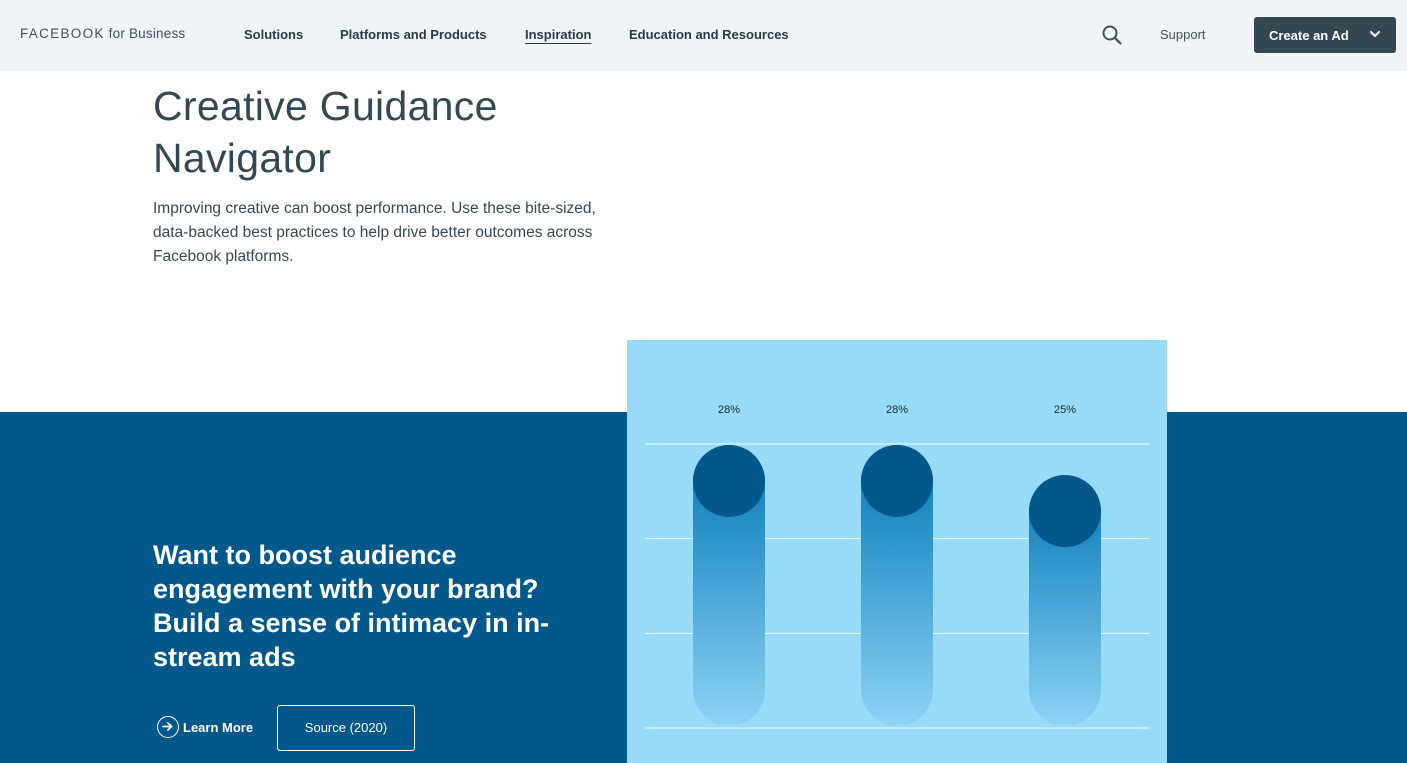 The height and width of the screenshot is (763, 1407). I want to click on support-link: Support, so click(1183, 34).